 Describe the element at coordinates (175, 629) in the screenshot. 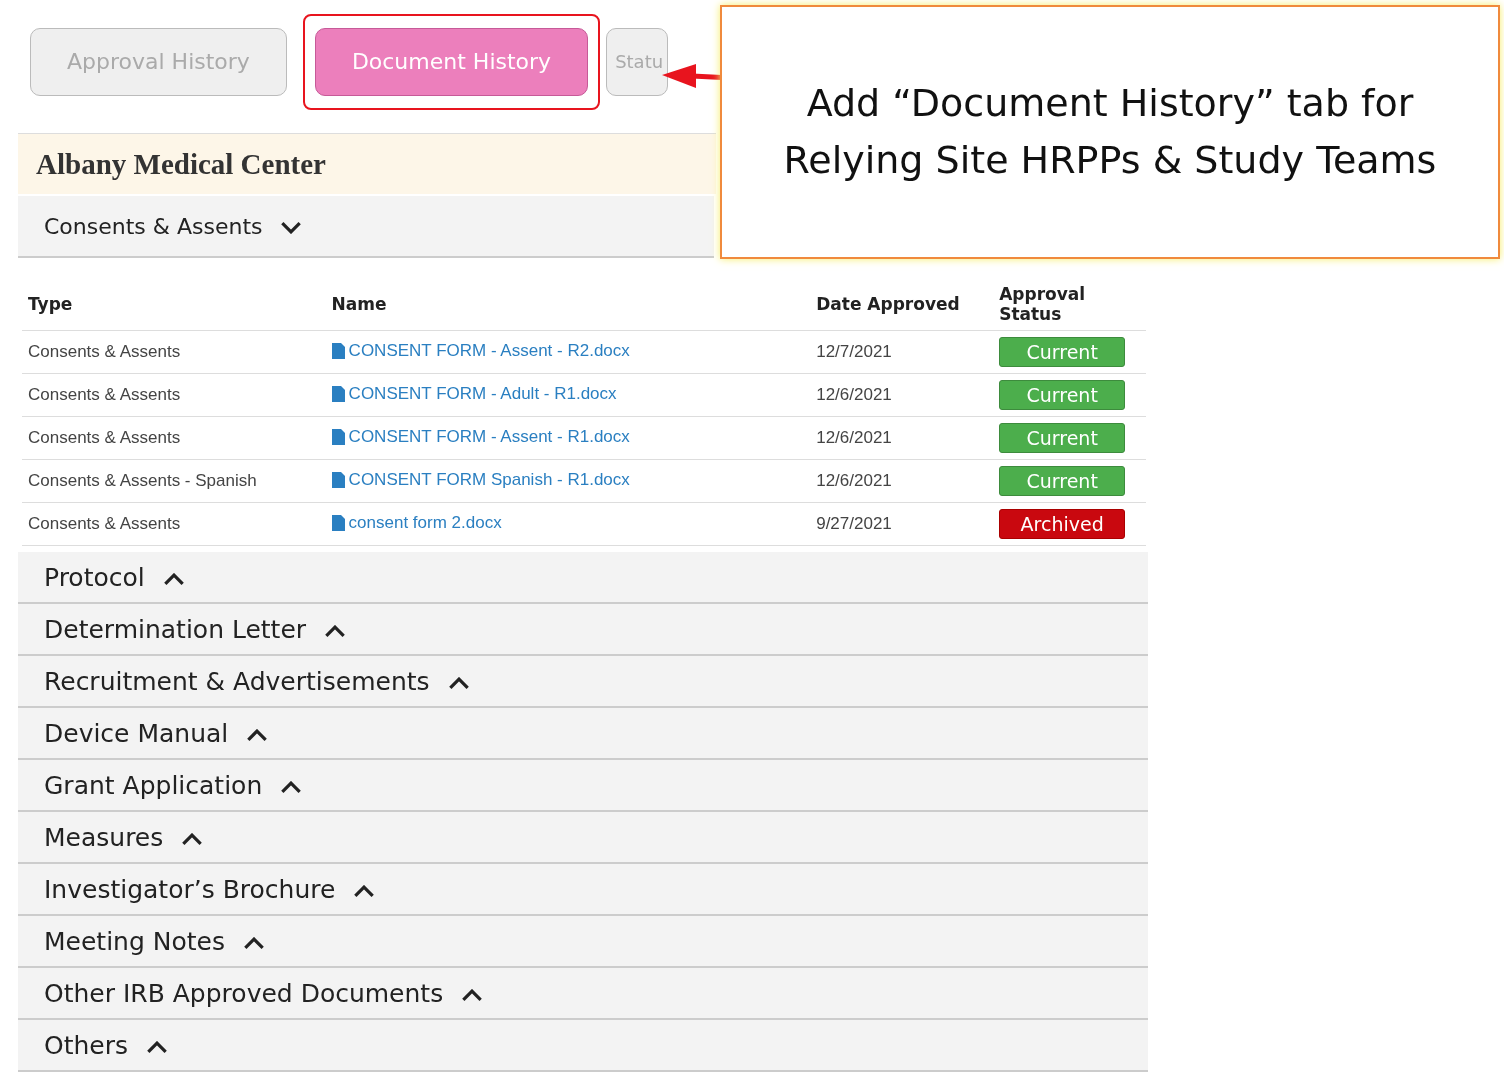

I see `section-title: Determination Letter` at that location.